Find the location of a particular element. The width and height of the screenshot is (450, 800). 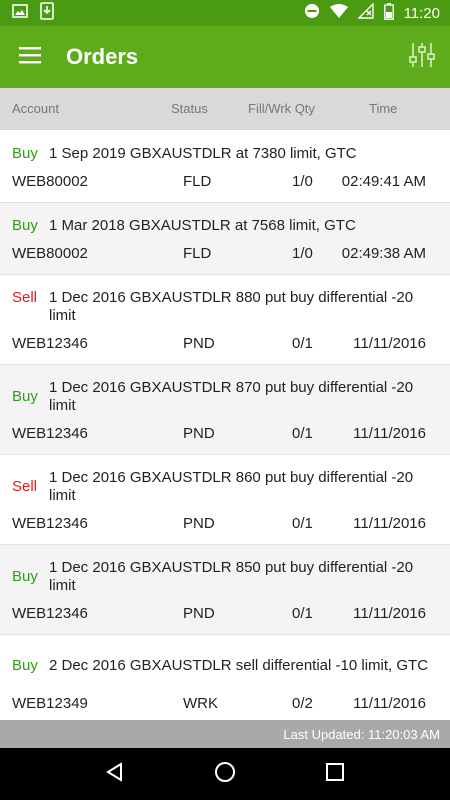

order-description: 1 Mar 2018 GBXAUSTDLR at 7568 limit, GTC is located at coordinates (202, 225).